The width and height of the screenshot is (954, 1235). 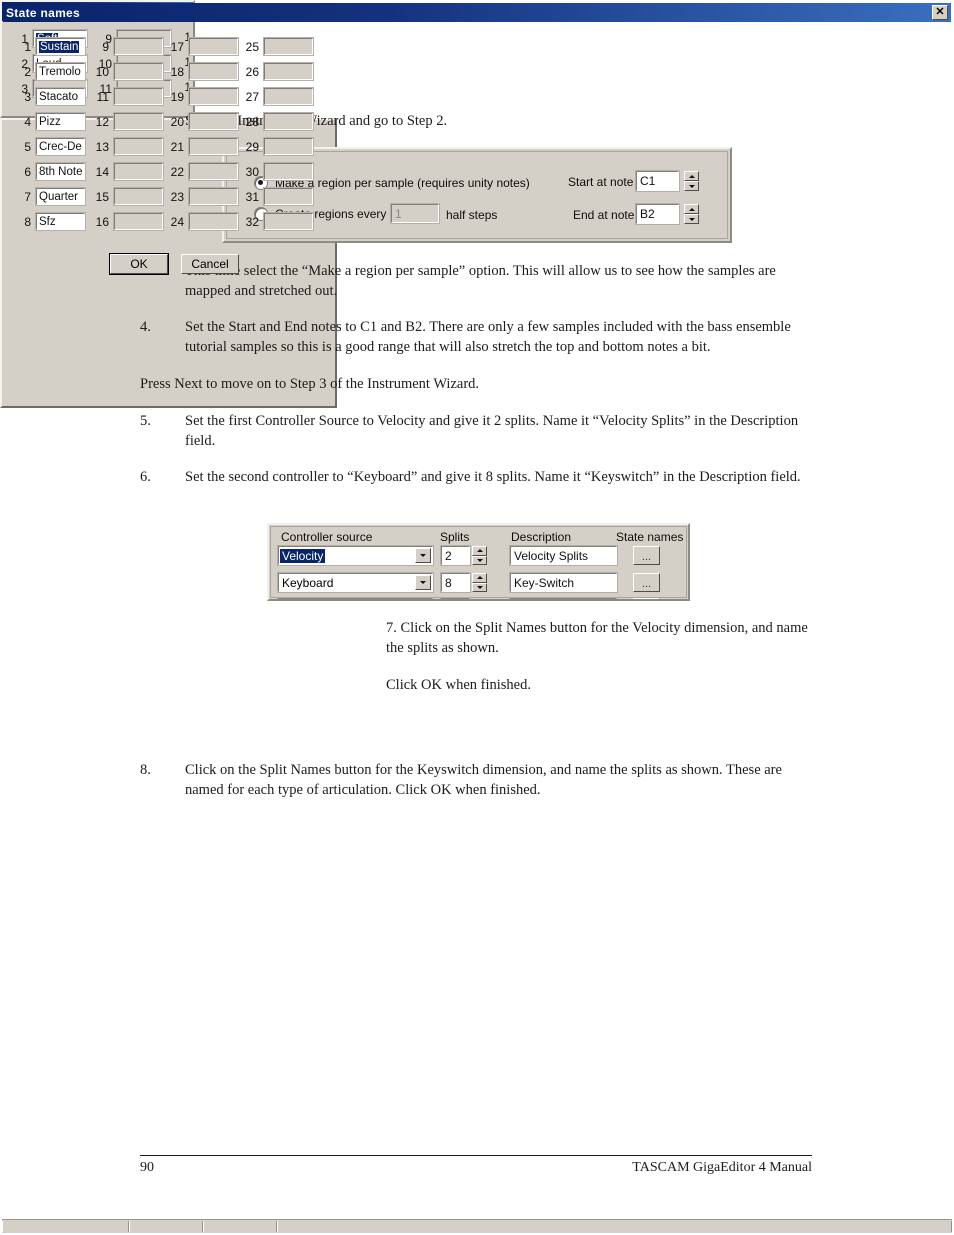 I want to click on state-slot-28: 28, so click(x=277, y=121).